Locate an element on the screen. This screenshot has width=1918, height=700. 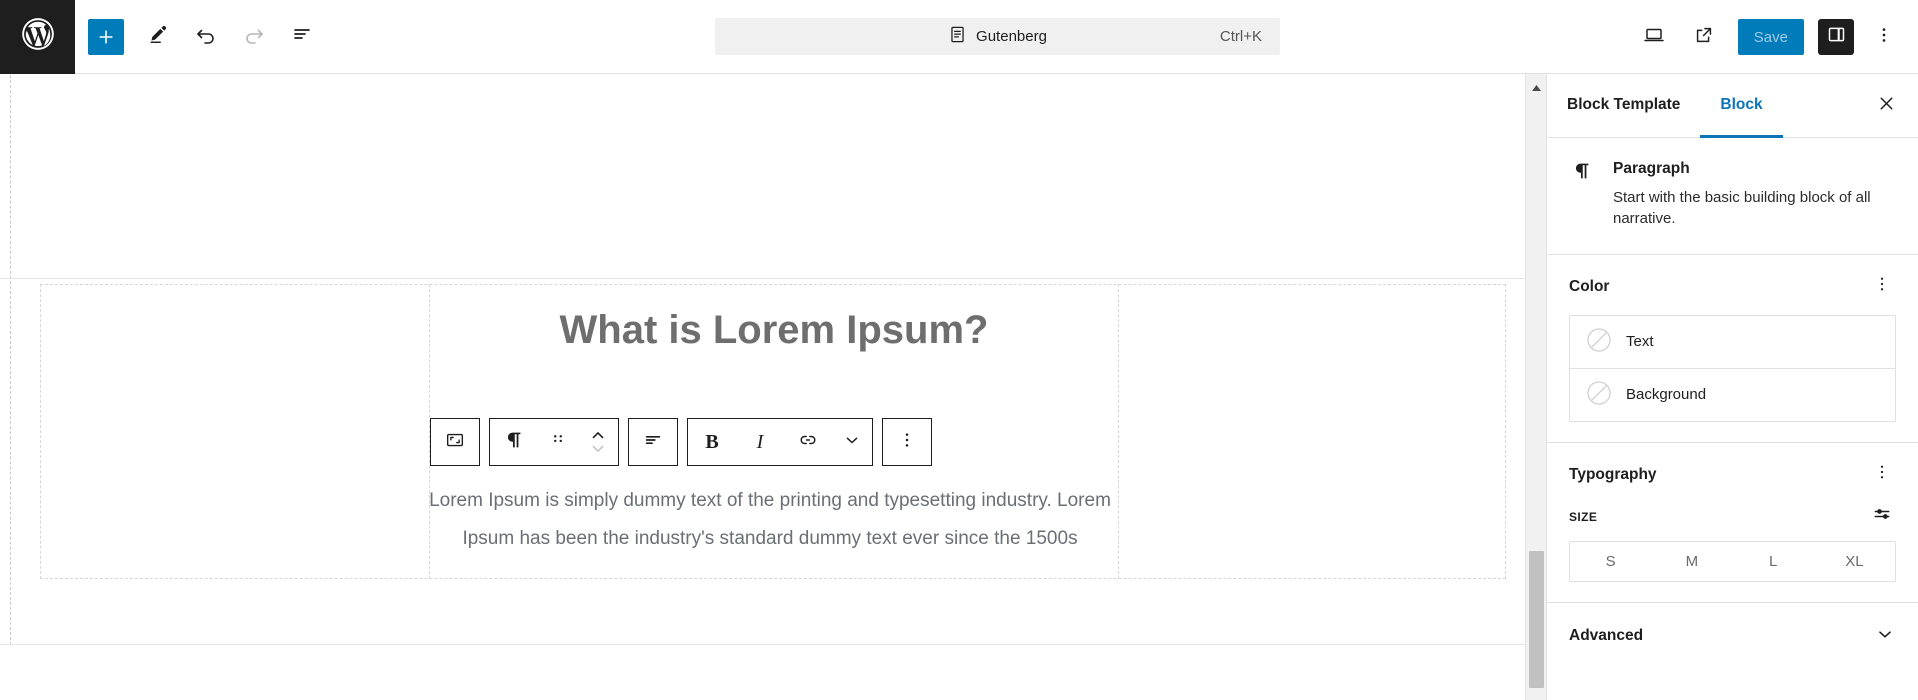
command-bar-shortcut: Ctrl+K is located at coordinates (1240, 36).